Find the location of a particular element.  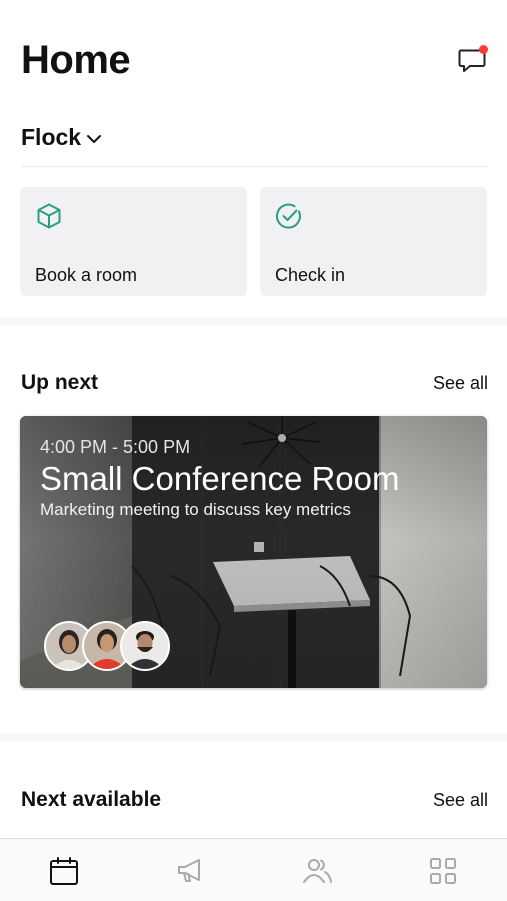

event-description: Marketing meeting to discuss key metrics is located at coordinates (195, 509).